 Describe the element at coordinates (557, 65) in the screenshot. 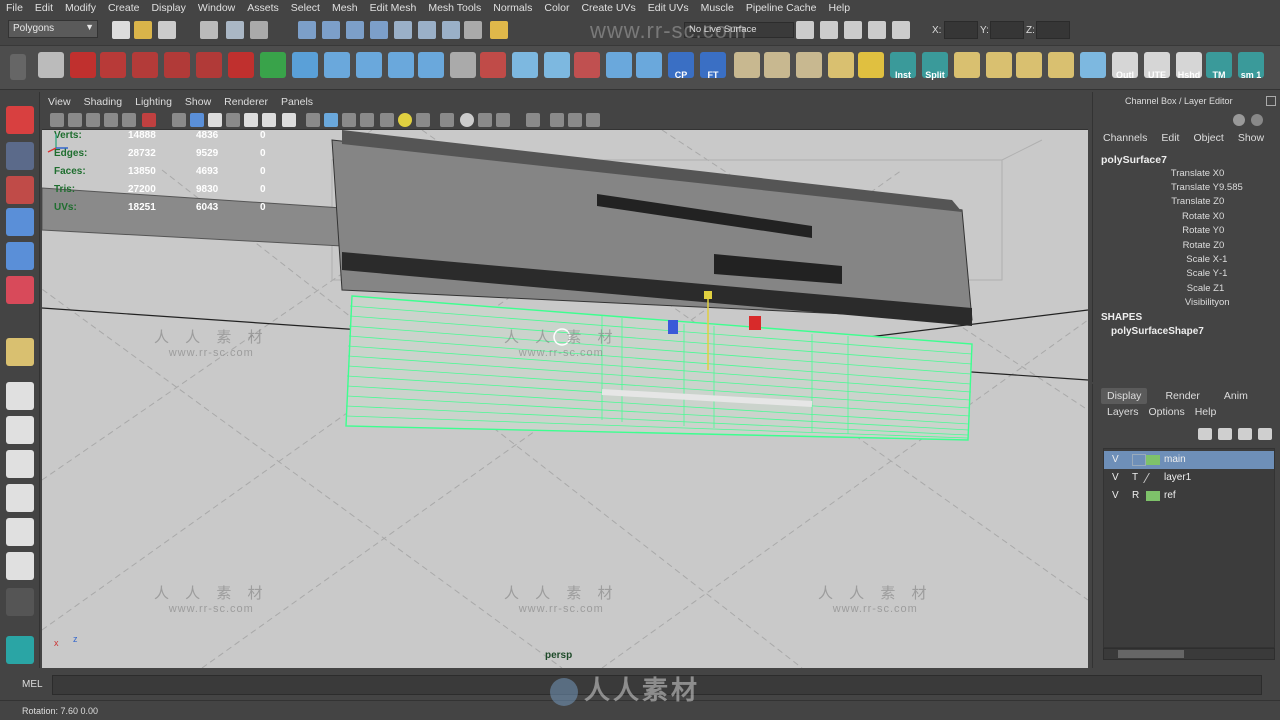

I see `shelf-tool-17-icon` at that location.